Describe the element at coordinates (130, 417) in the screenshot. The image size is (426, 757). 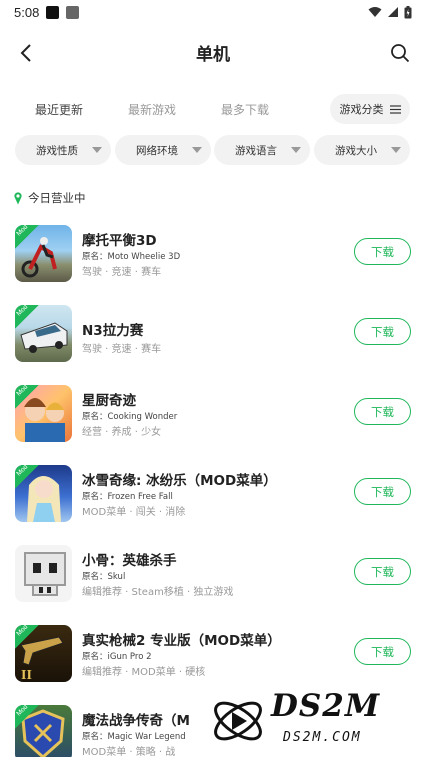
I see `game-original-name: 原名：Cooking Wonder` at that location.